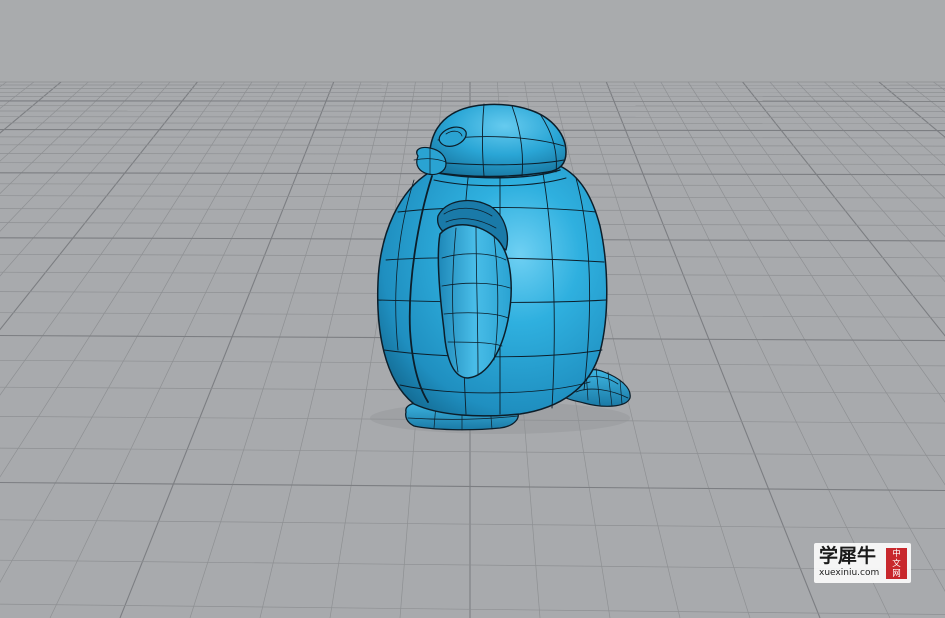 The height and width of the screenshot is (618, 945). I want to click on backdrop, so click(472, 41).